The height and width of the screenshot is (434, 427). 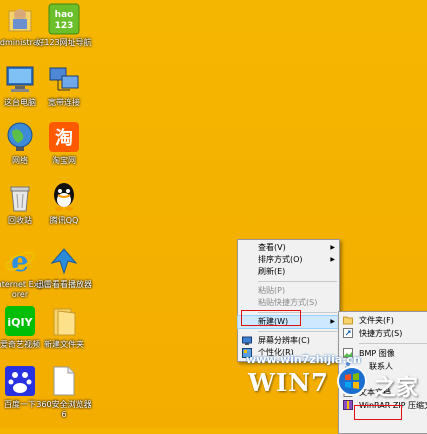 I want to click on xunlei-icon, so click(x=64, y=261).